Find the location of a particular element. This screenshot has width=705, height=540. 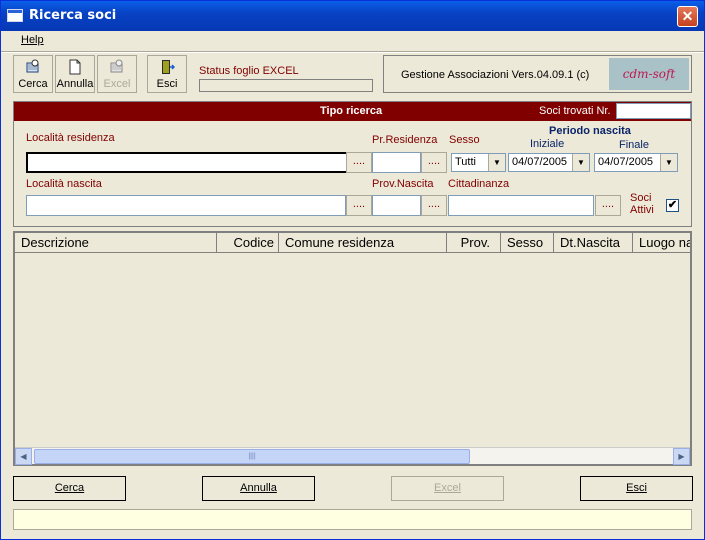

toolbar-esci-button: Esci is located at coordinates (167, 74).